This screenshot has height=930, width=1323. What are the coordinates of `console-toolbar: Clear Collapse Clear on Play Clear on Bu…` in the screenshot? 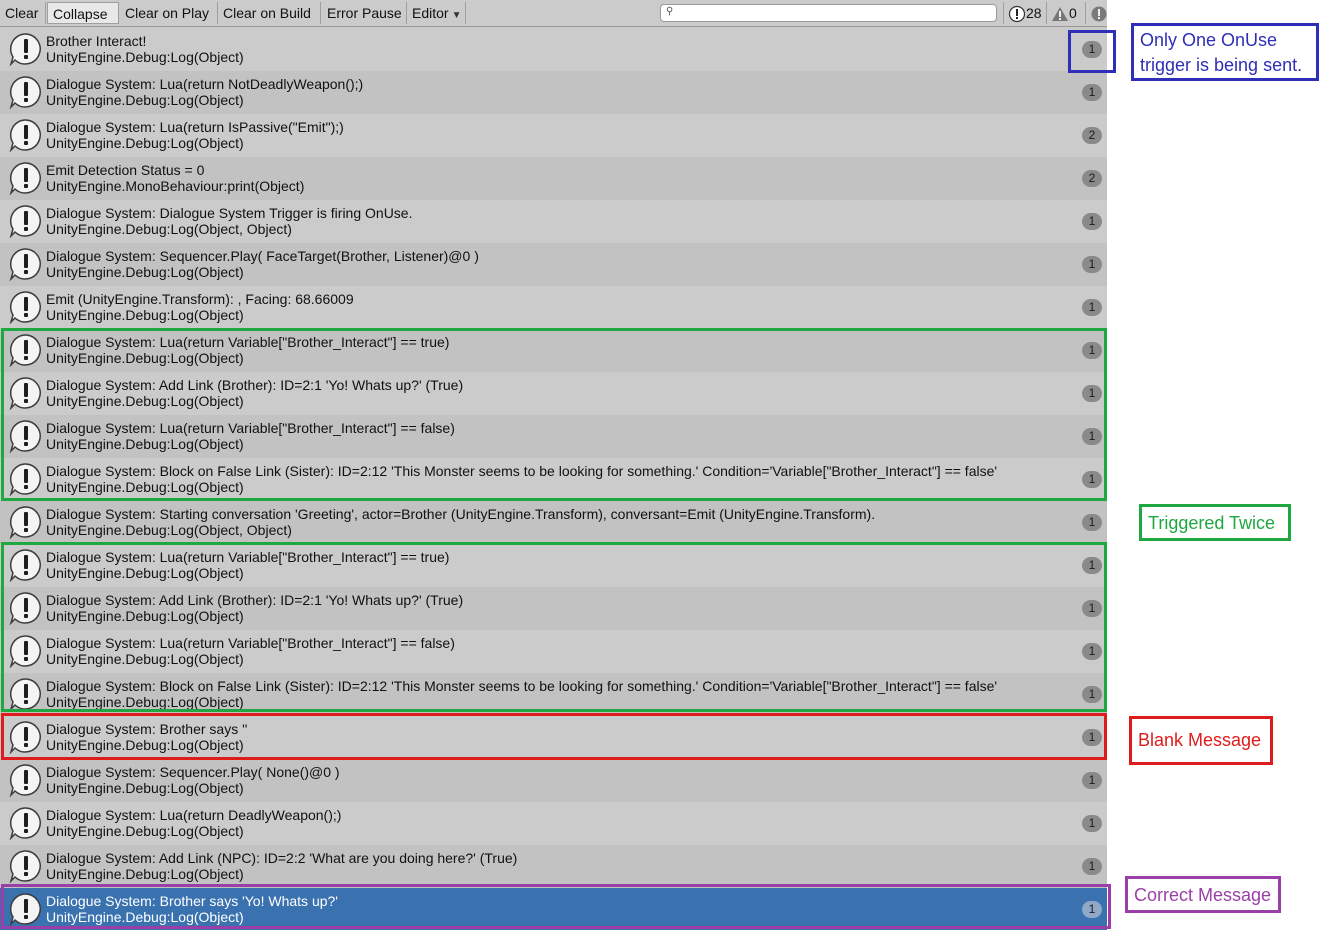 It's located at (553, 13).